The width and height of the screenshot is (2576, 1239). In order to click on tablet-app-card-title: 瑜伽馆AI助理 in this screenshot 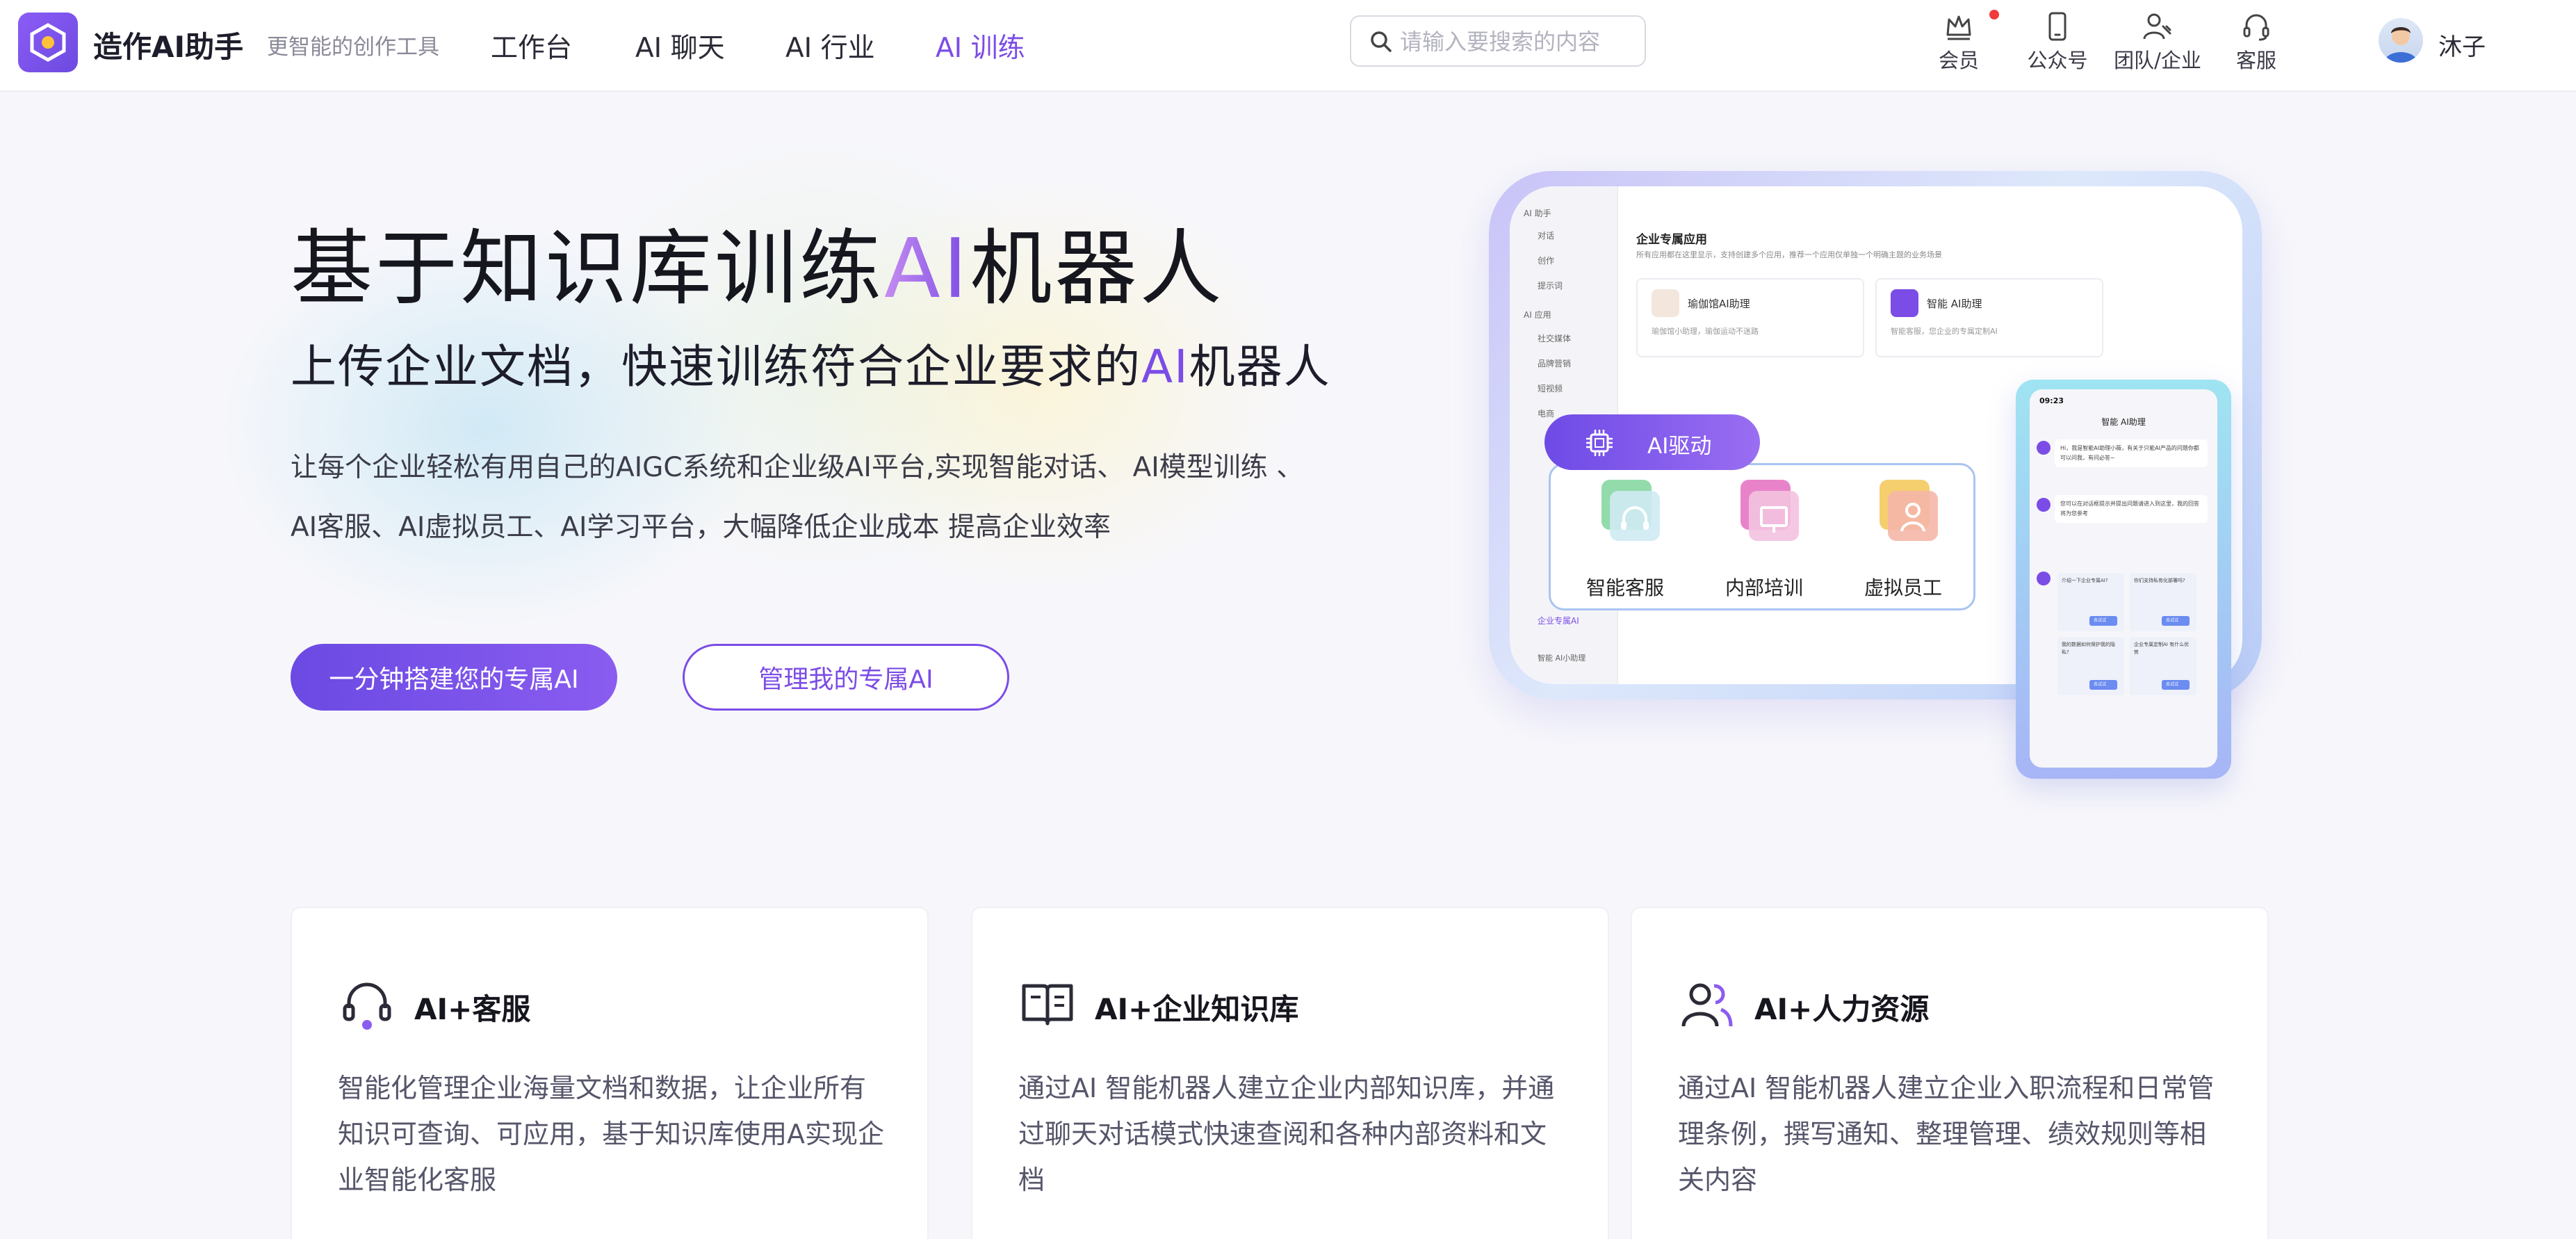, I will do `click(1719, 304)`.